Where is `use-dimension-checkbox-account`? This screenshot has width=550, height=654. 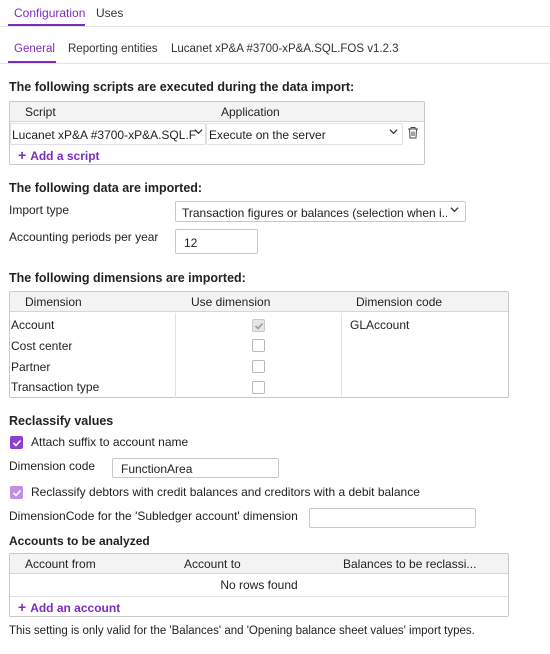
use-dimension-checkbox-account is located at coordinates (258, 325).